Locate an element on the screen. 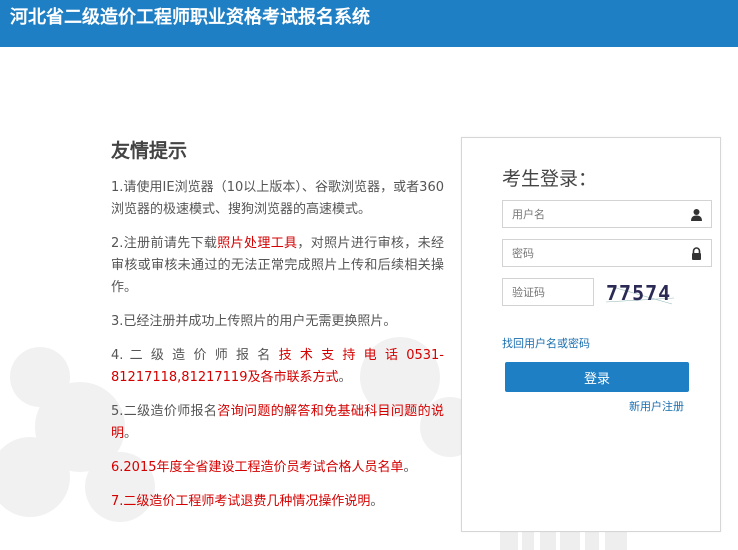 The width and height of the screenshot is (738, 550). tip-text: 4. 二 级 造 价 师 报 名 is located at coordinates (195, 355).